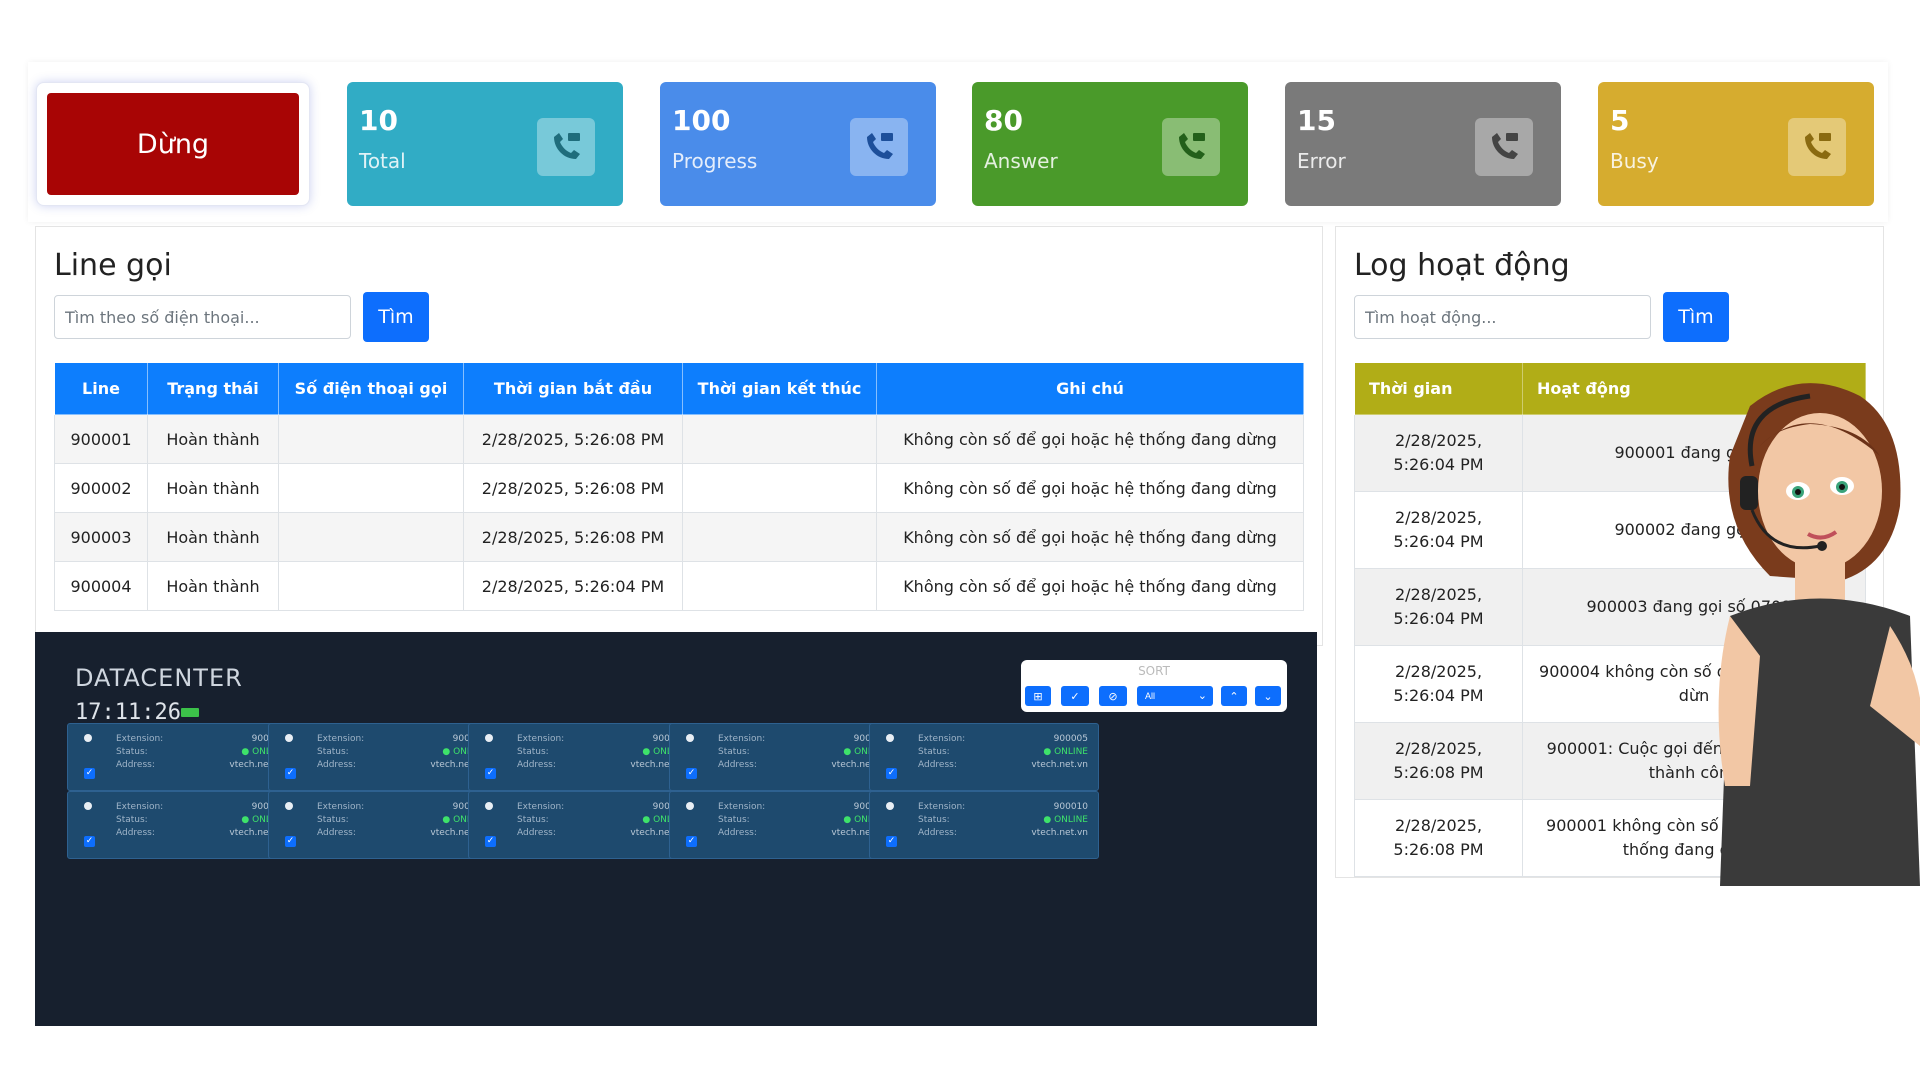 This screenshot has height=1080, width=1920. What do you see at coordinates (371, 388) in the screenshot?
I see `column-header: Số điện thoại gọi` at bounding box center [371, 388].